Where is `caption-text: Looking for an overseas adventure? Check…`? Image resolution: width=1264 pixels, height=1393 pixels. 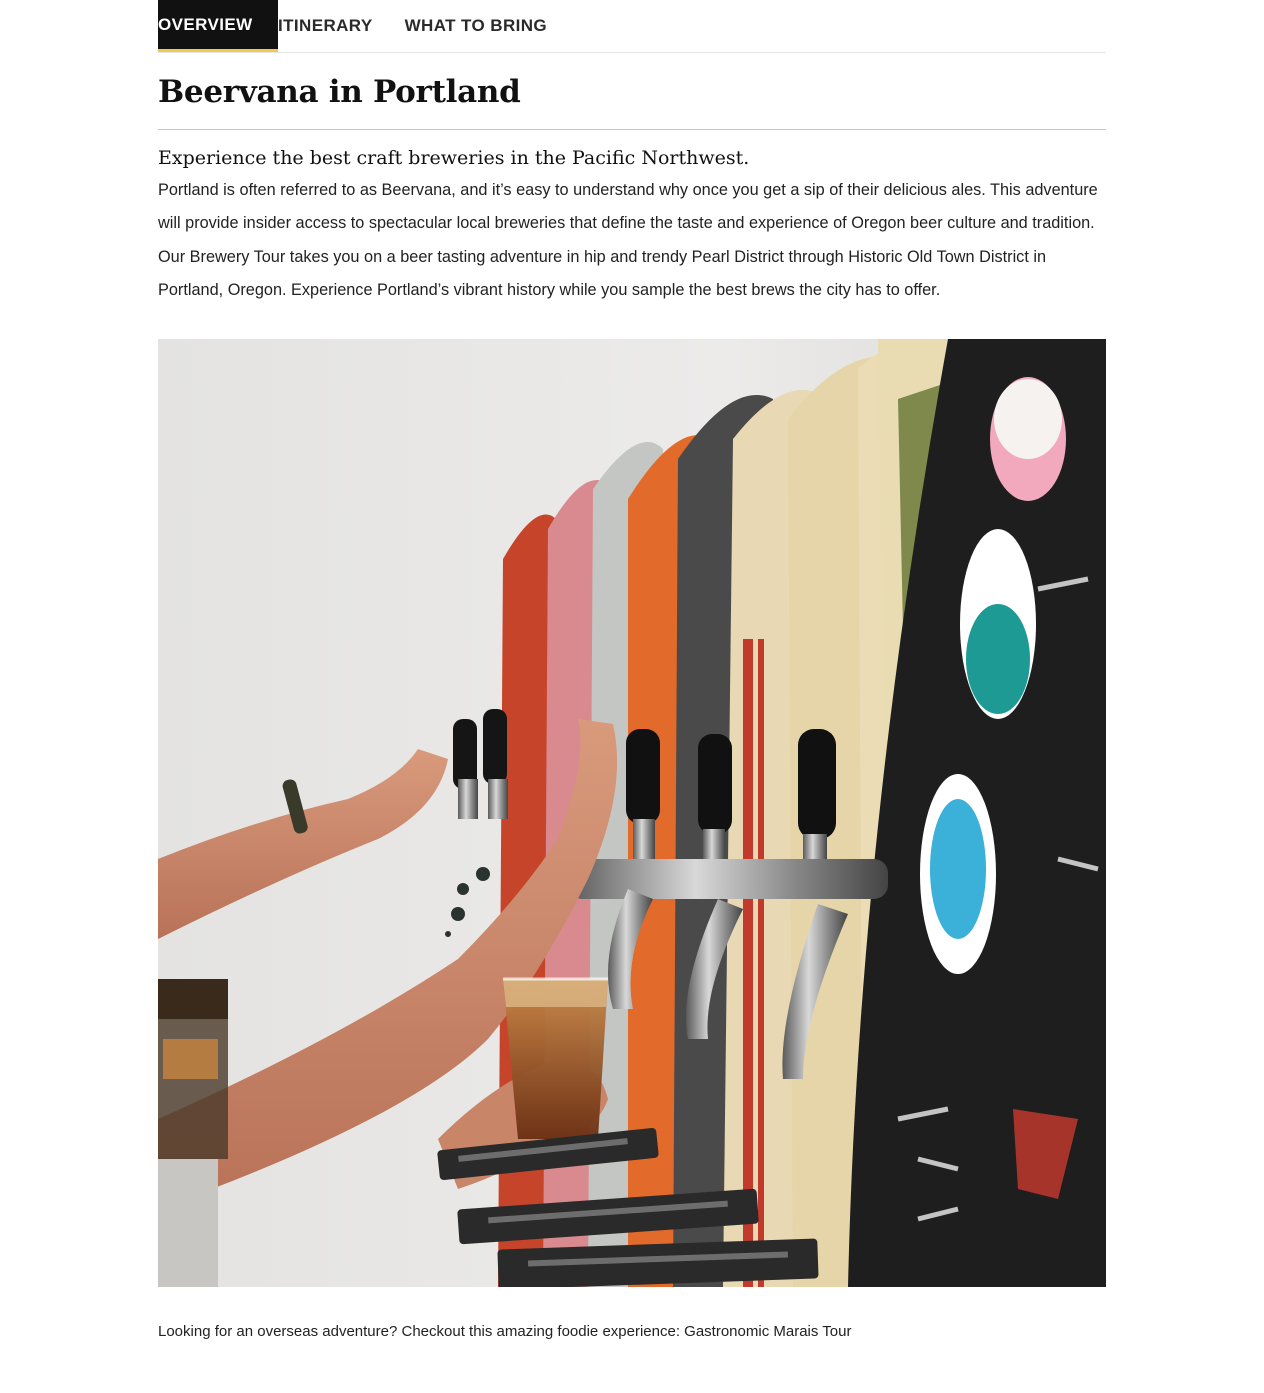 caption-text: Looking for an overseas adventure? Check… is located at coordinates (504, 1331).